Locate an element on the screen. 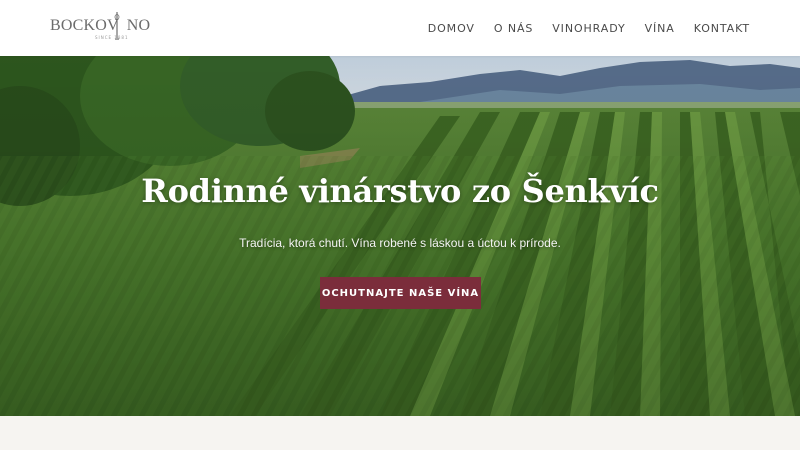  logo-subtext: SINCE 1881 is located at coordinates (112, 37).